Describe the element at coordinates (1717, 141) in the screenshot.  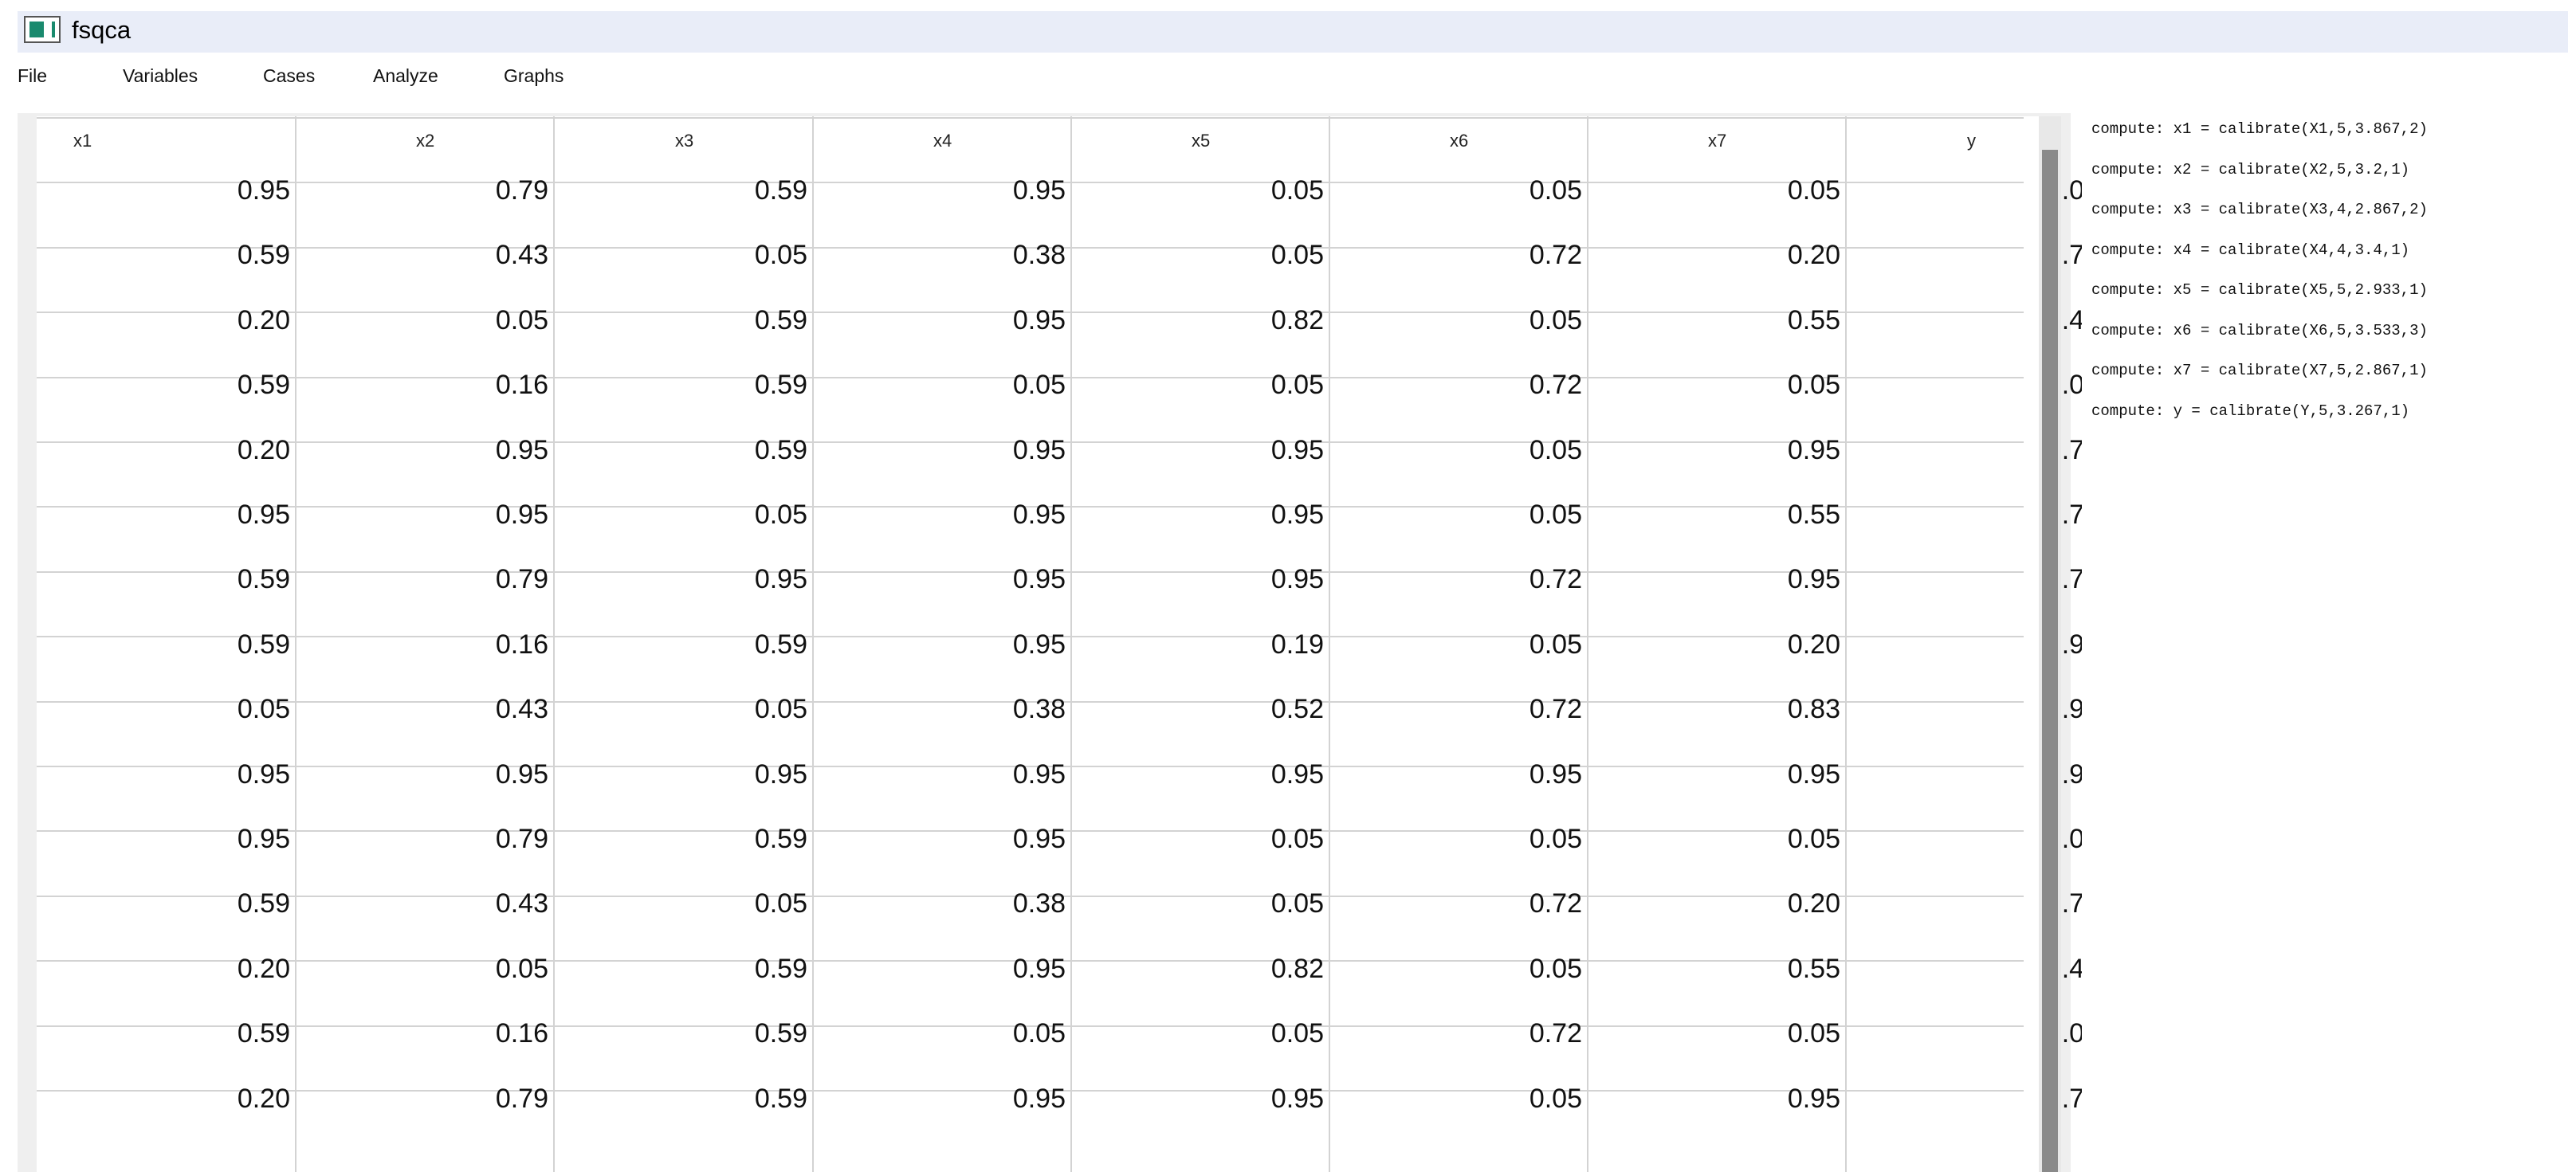
I see `column-header-x7: x7` at that location.